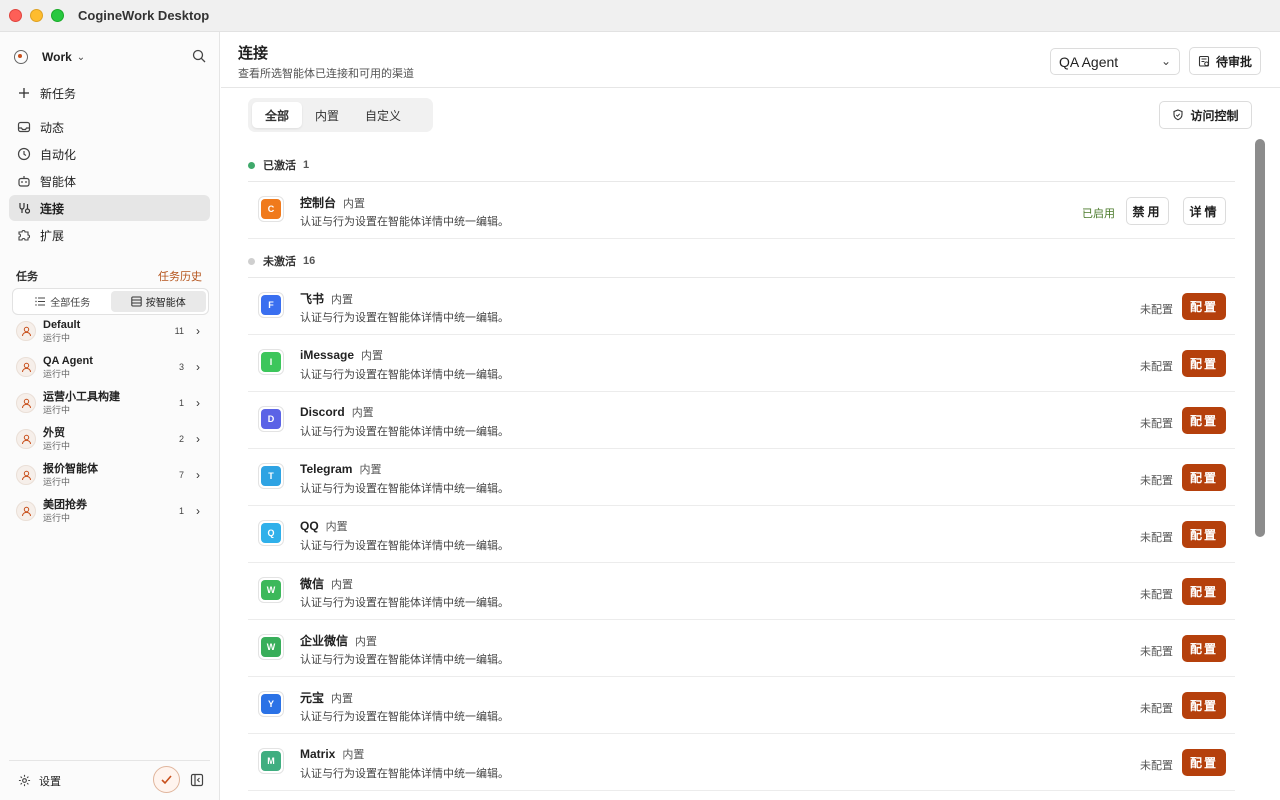 This screenshot has width=1280, height=800. What do you see at coordinates (1204, 211) in the screenshot?
I see `details-button: 详情` at bounding box center [1204, 211].